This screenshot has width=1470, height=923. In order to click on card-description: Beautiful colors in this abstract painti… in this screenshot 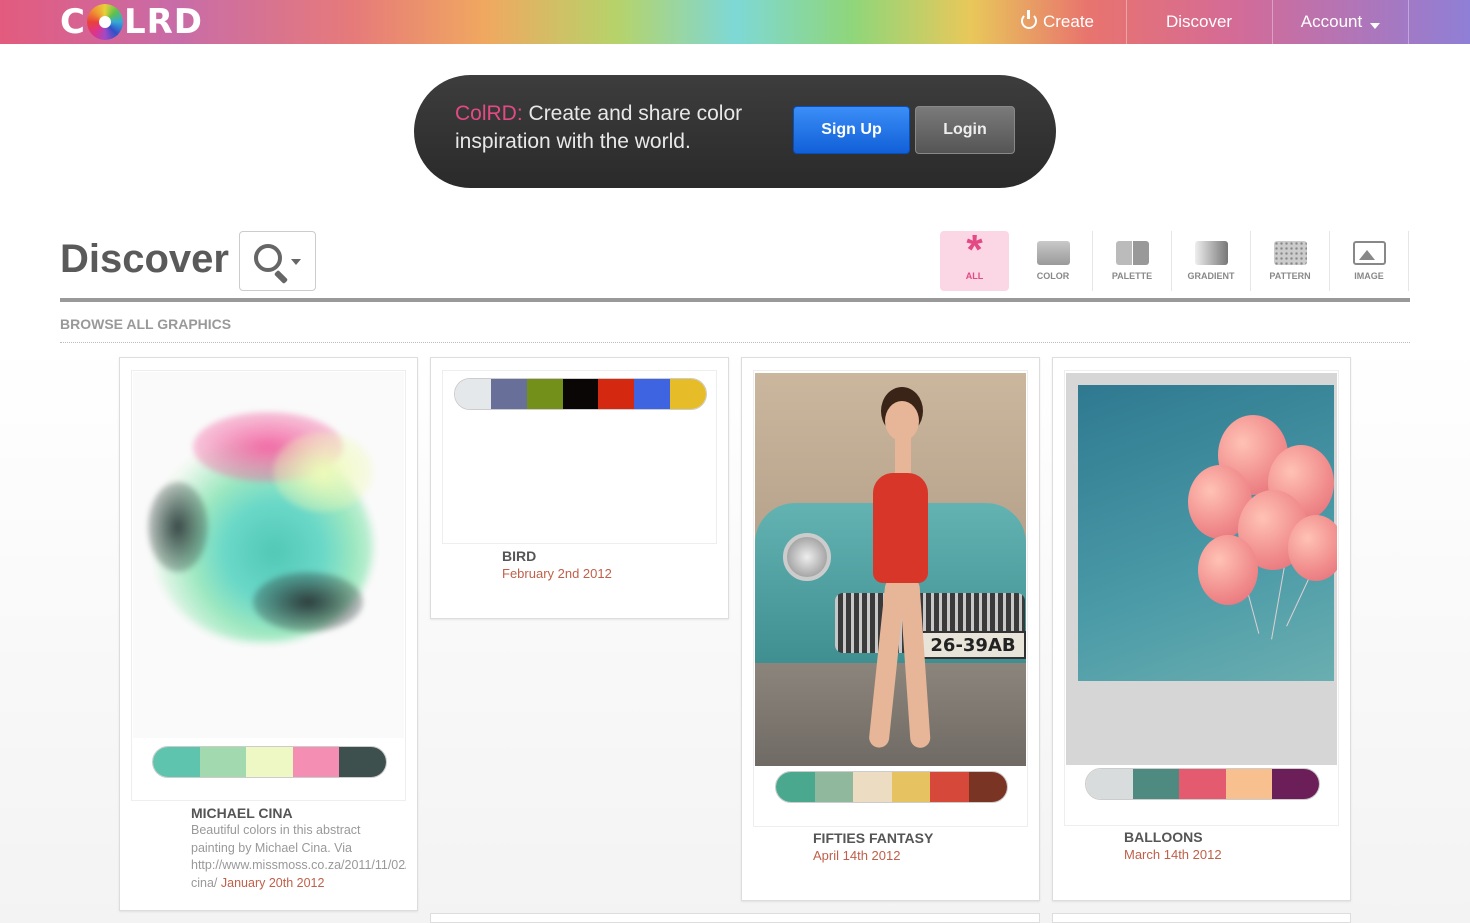, I will do `click(298, 856)`.